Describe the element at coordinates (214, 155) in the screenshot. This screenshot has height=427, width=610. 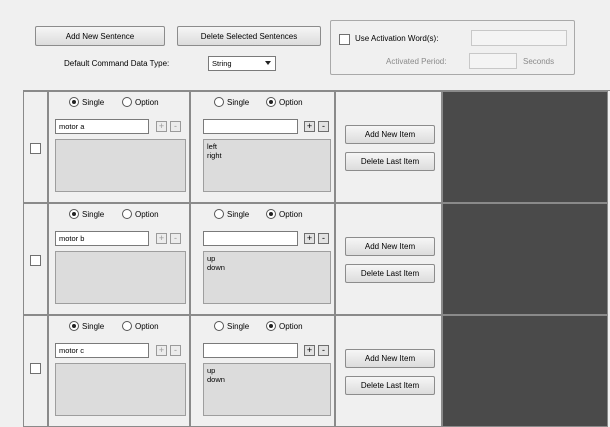
I see `list-item: right` at that location.